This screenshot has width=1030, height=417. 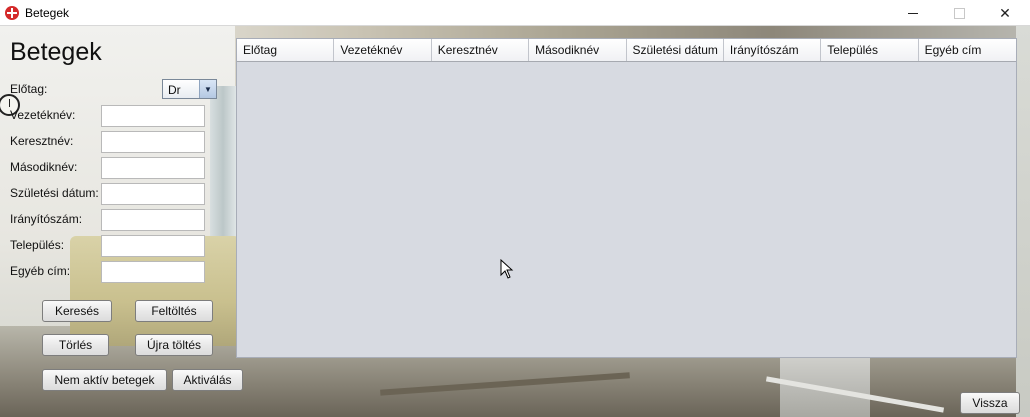 I want to click on column-header-birth-date: Születési dátum, so click(x=675, y=50).